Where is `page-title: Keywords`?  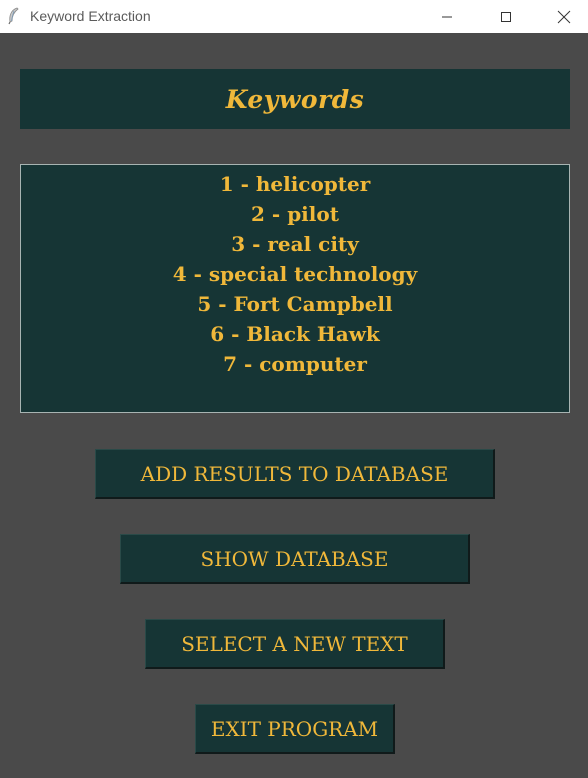 page-title: Keywords is located at coordinates (295, 99).